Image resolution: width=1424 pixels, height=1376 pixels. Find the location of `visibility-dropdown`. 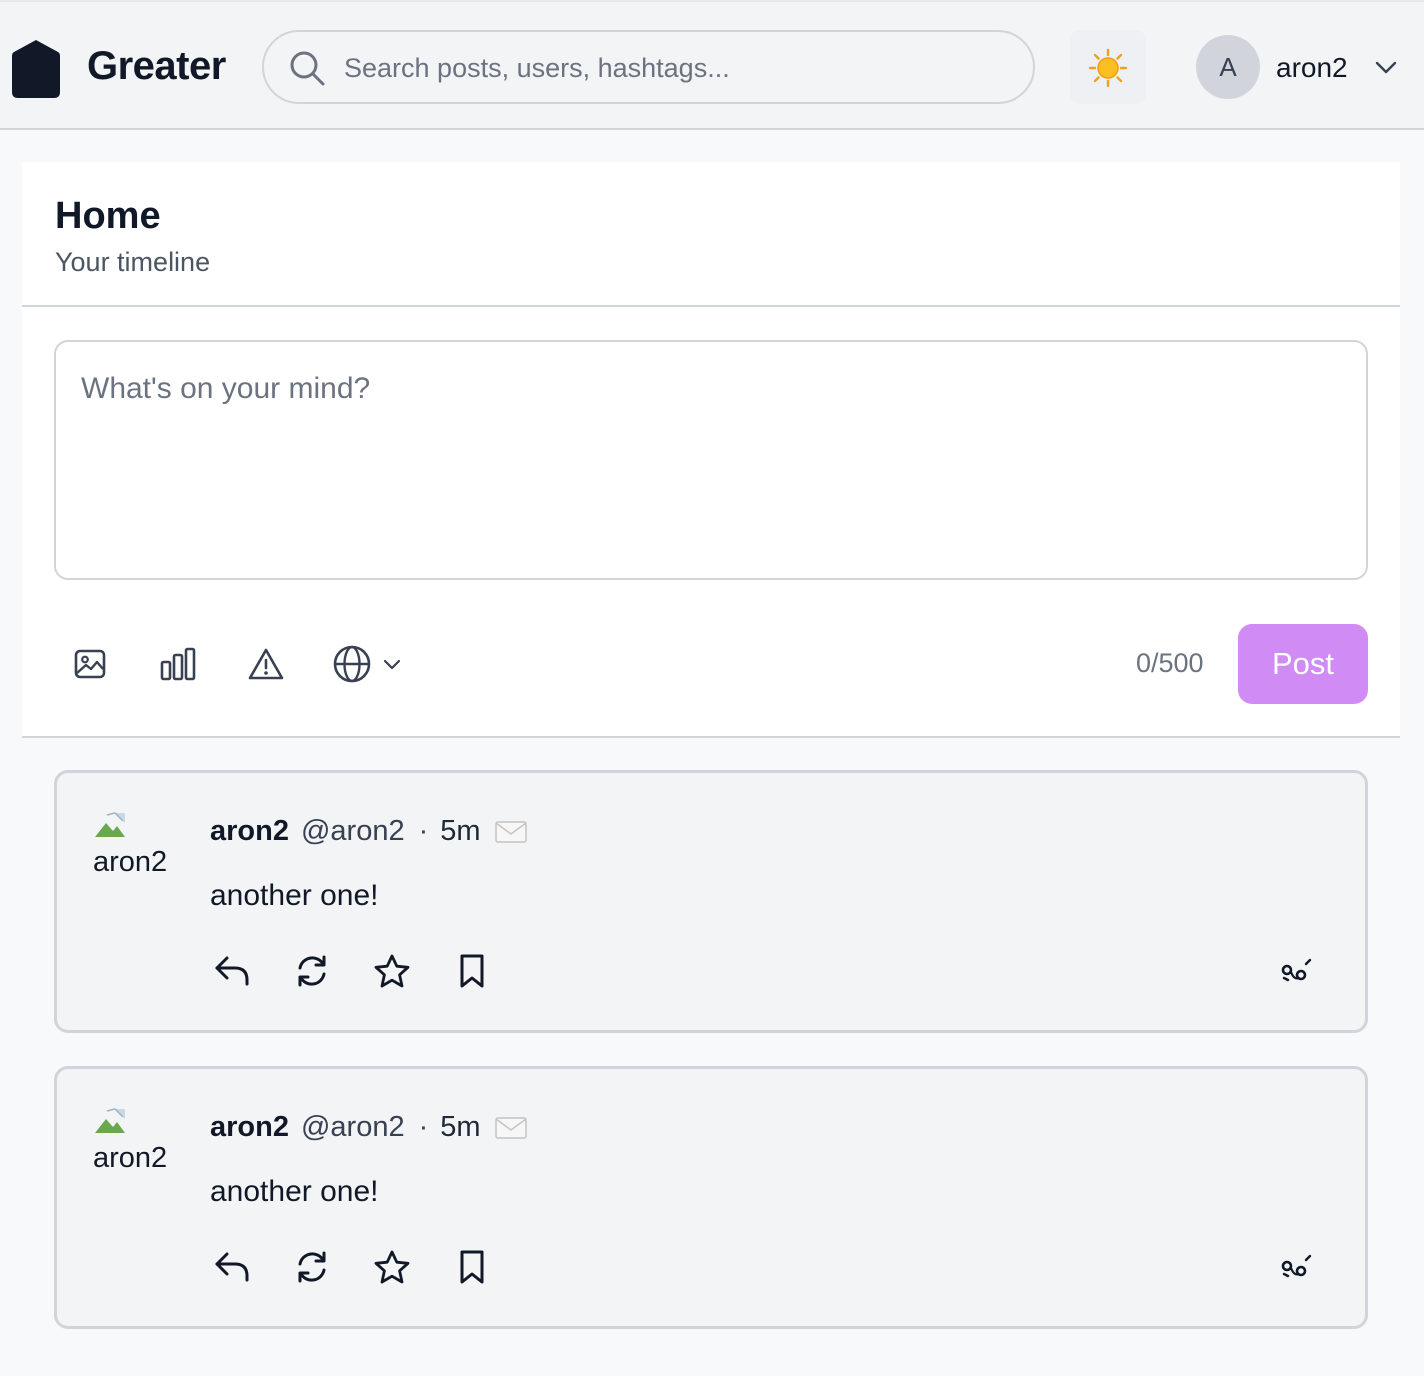

visibility-dropdown is located at coordinates (370, 664).